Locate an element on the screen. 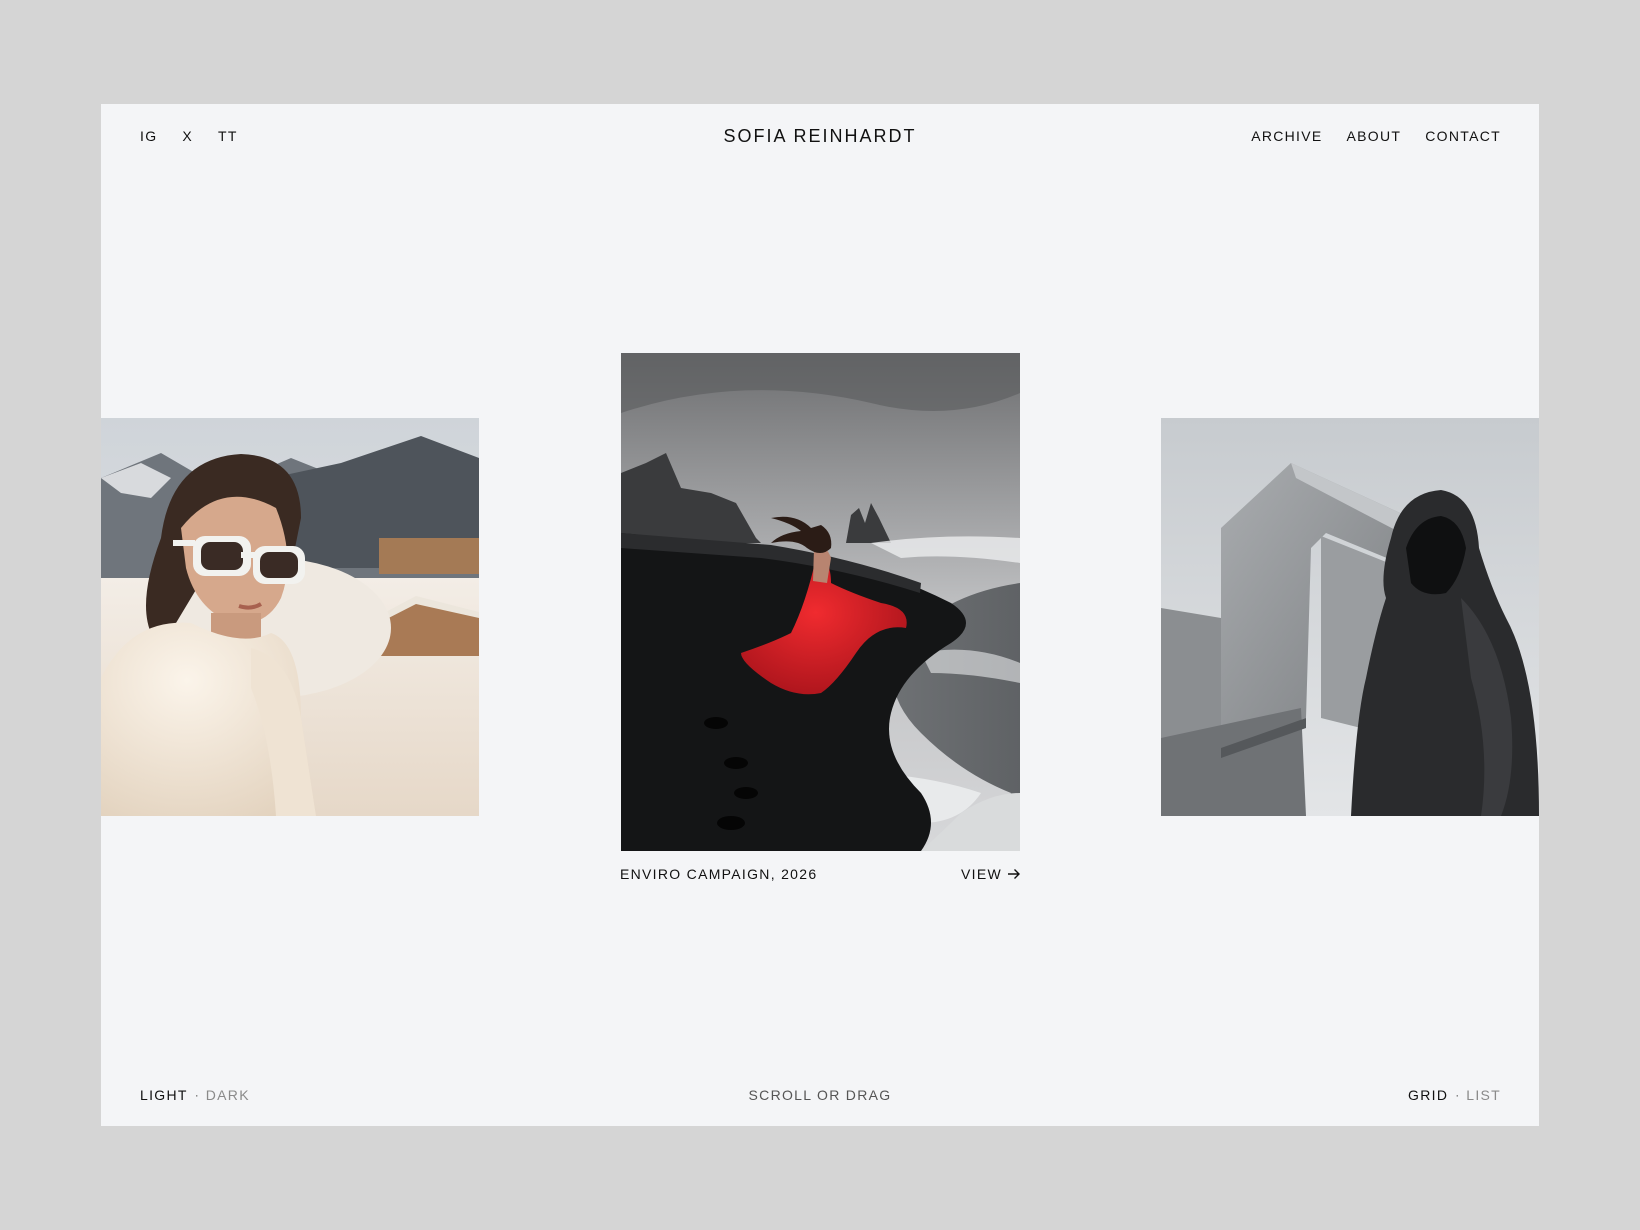 The image size is (1640, 1230). view-project-button: VIEW is located at coordinates (991, 874).